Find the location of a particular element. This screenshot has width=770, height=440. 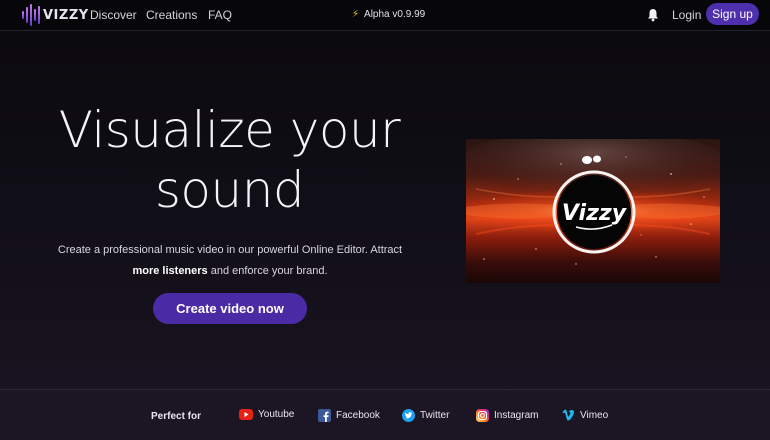

hero-desc-part2: and enforce your brand. is located at coordinates (267, 271).